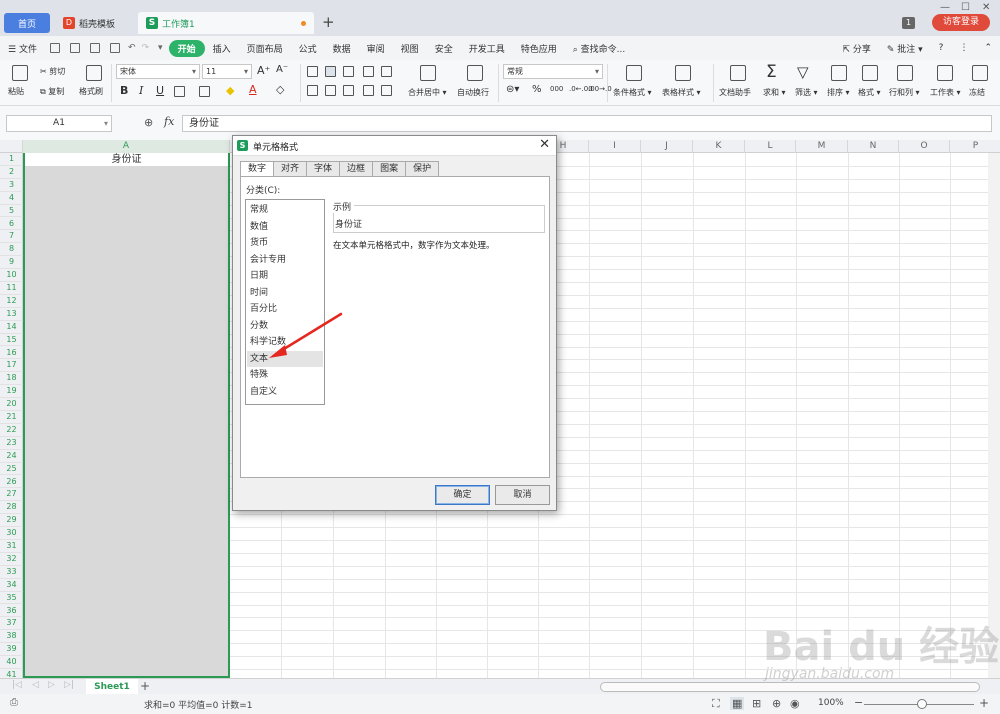  I want to click on category-custom: 自定义, so click(285, 392).